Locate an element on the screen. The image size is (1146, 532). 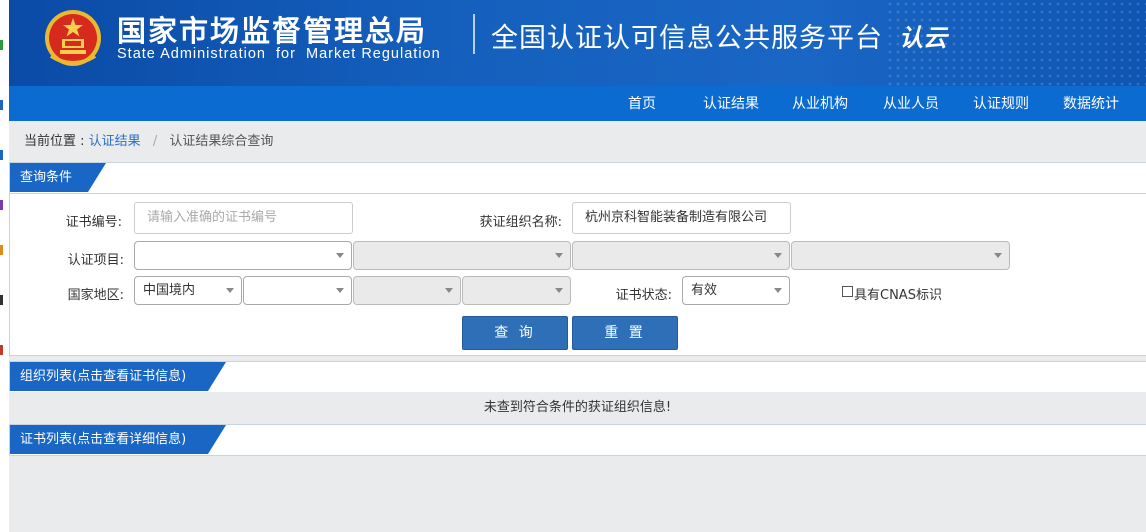
project-label: 认证项目: is located at coordinates (95, 260).